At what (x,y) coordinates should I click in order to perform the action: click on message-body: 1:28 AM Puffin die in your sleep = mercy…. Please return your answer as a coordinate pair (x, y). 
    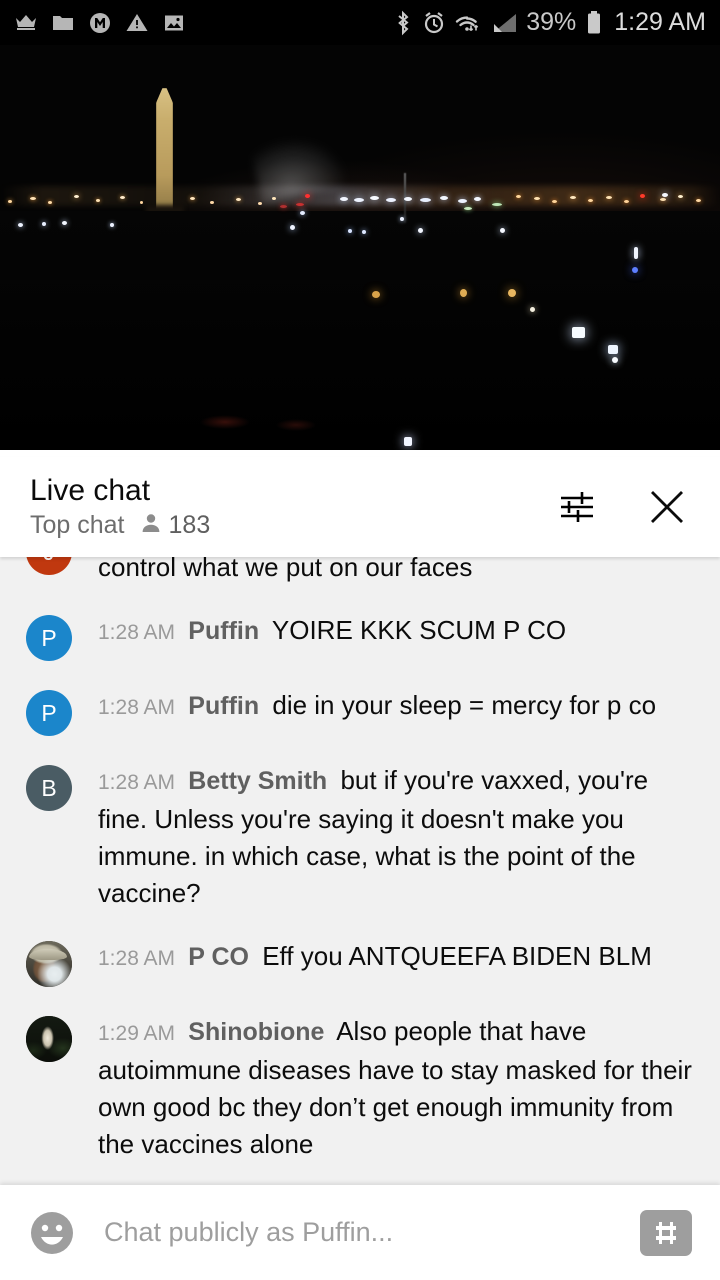
    Looking at the image, I should click on (396, 711).